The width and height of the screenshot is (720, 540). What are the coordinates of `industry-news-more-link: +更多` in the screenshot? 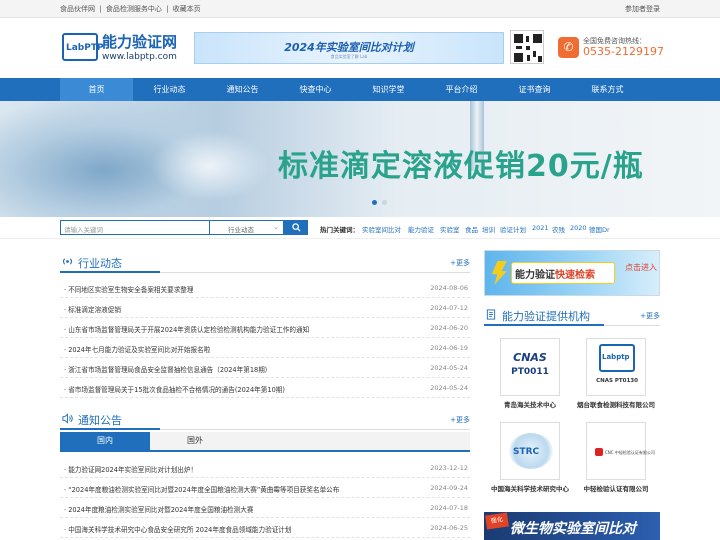 It's located at (460, 263).